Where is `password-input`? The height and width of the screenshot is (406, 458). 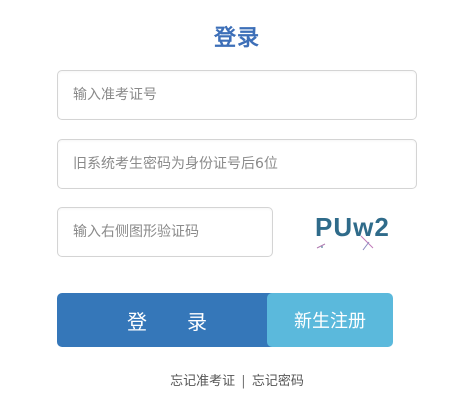 password-input is located at coordinates (237, 164).